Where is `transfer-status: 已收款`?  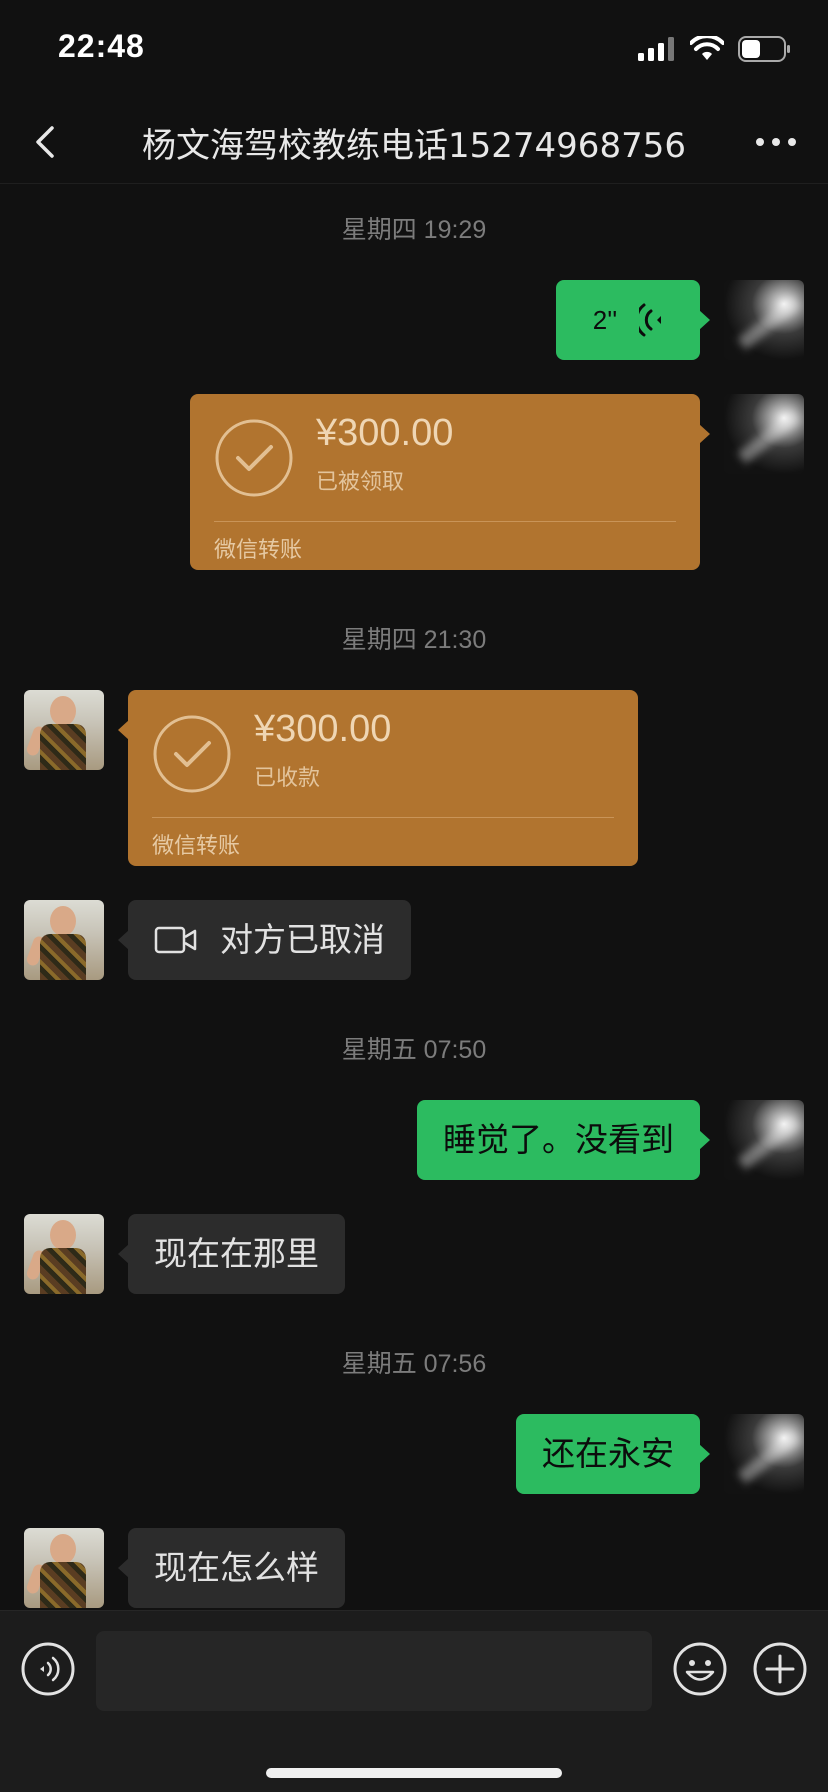
transfer-status: 已收款 is located at coordinates (287, 778).